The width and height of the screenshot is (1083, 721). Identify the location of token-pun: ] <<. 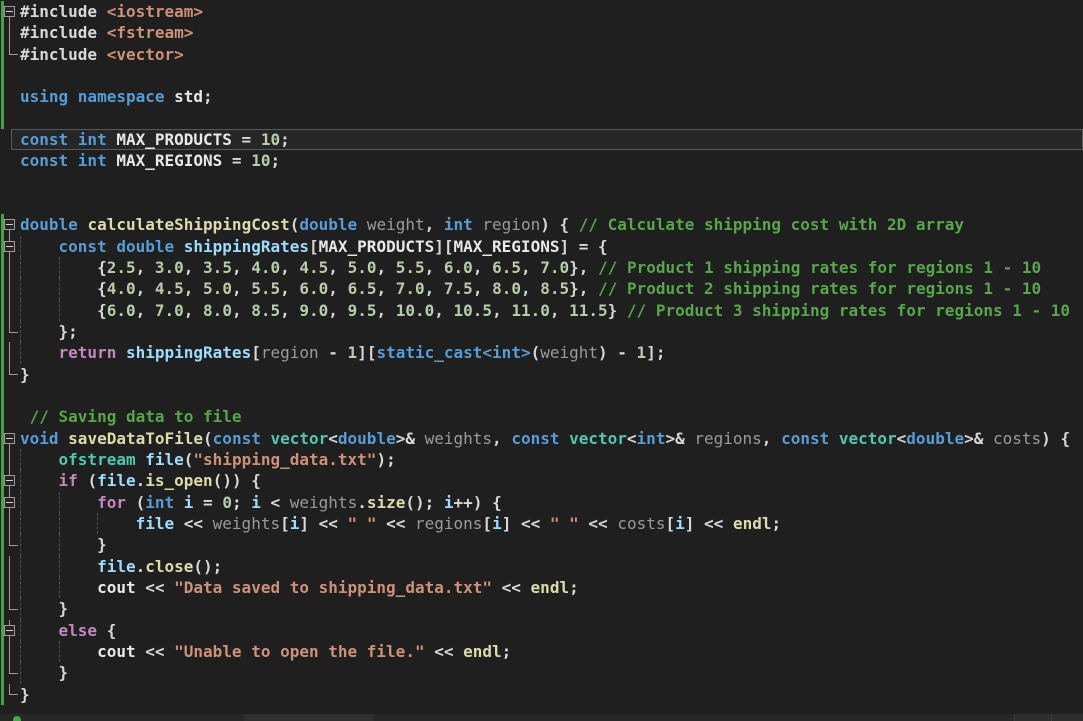
(323, 523).